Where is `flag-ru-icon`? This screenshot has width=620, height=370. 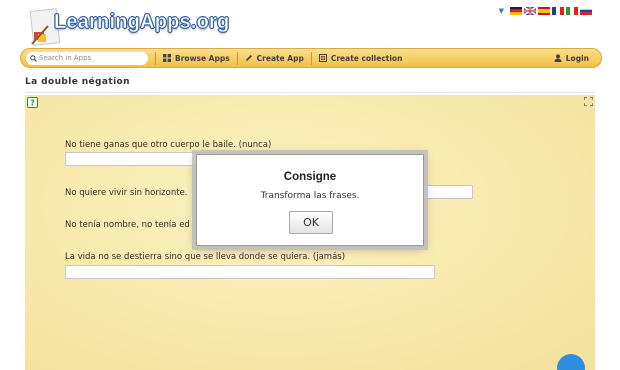 flag-ru-icon is located at coordinates (586, 11).